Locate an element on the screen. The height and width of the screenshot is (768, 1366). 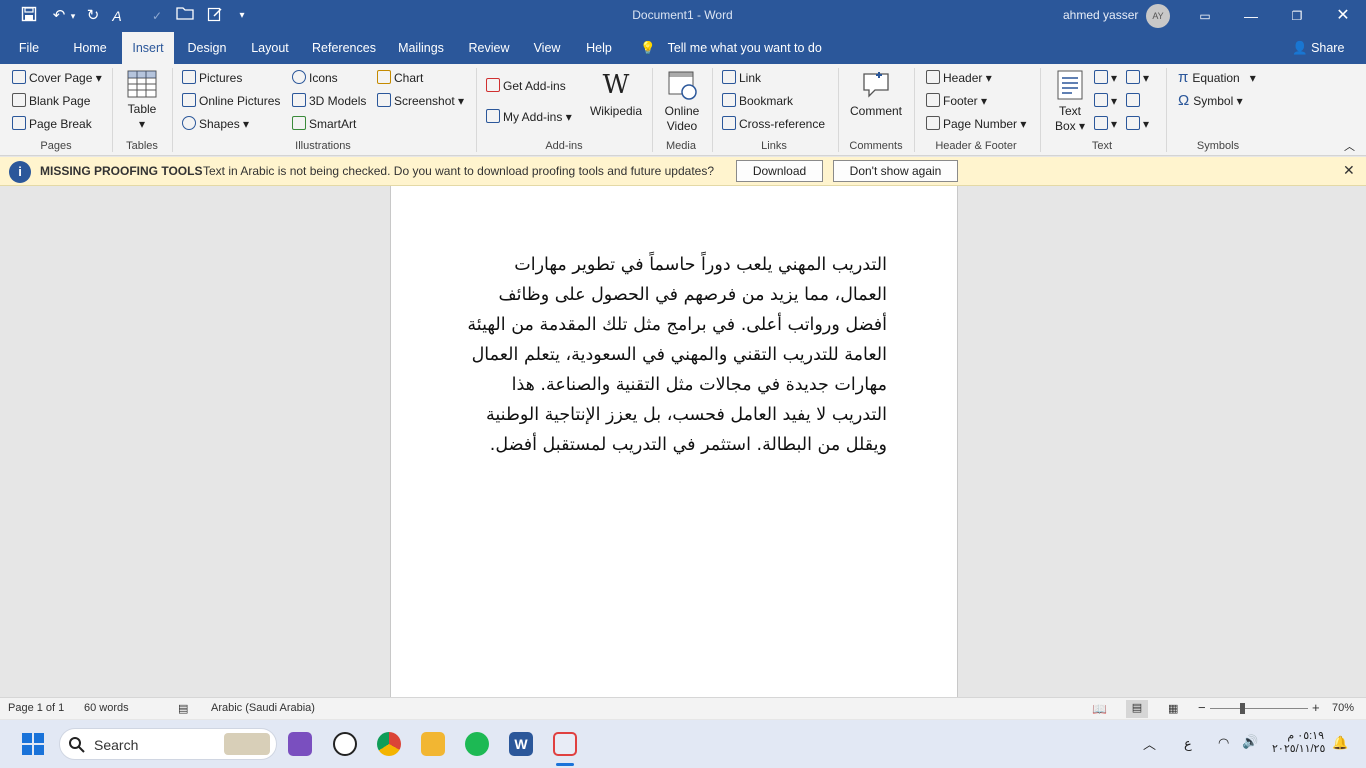
snipping-tool-icon is located at coordinates (565, 744).